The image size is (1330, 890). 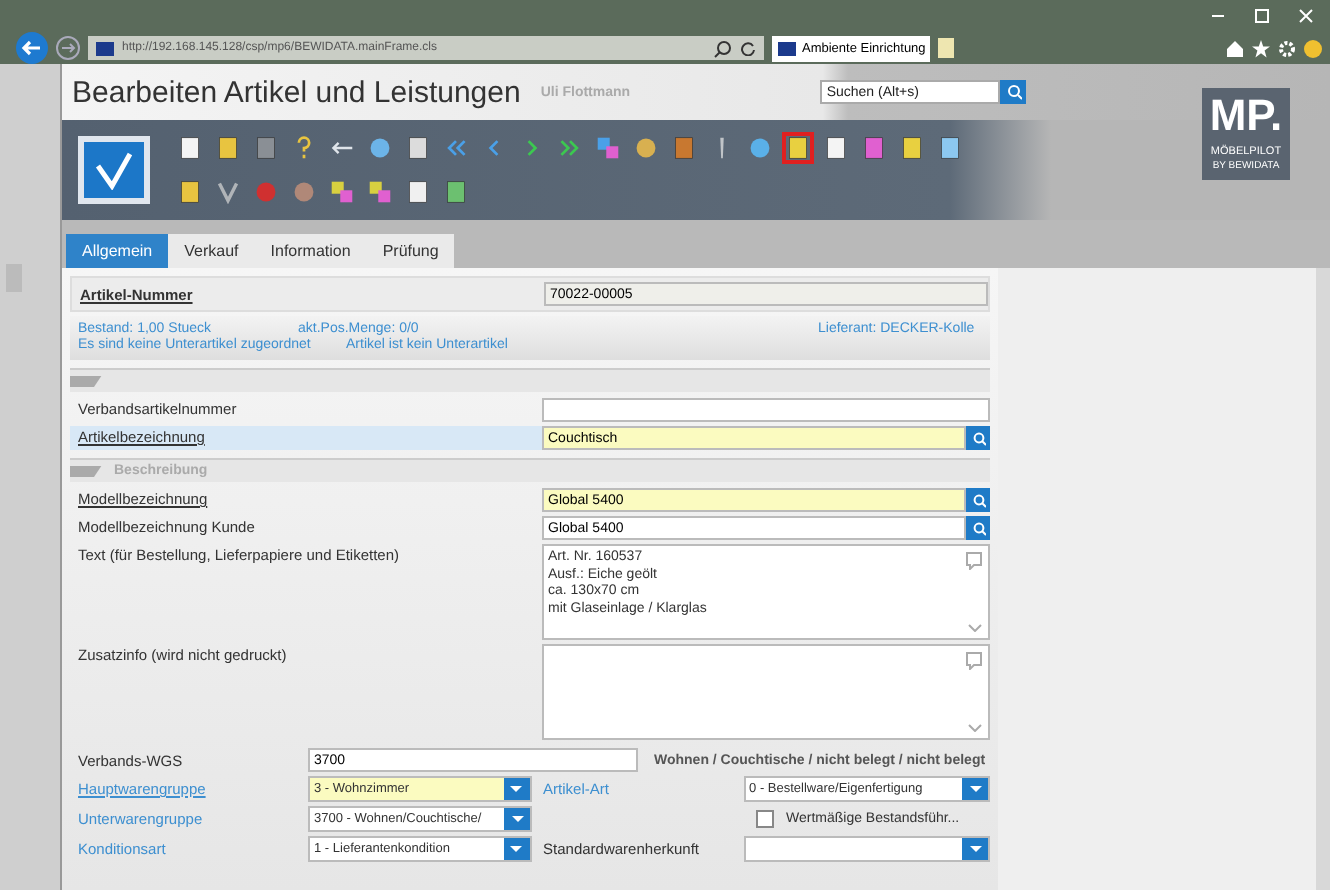 I want to click on check-icon, so click(x=114, y=170).